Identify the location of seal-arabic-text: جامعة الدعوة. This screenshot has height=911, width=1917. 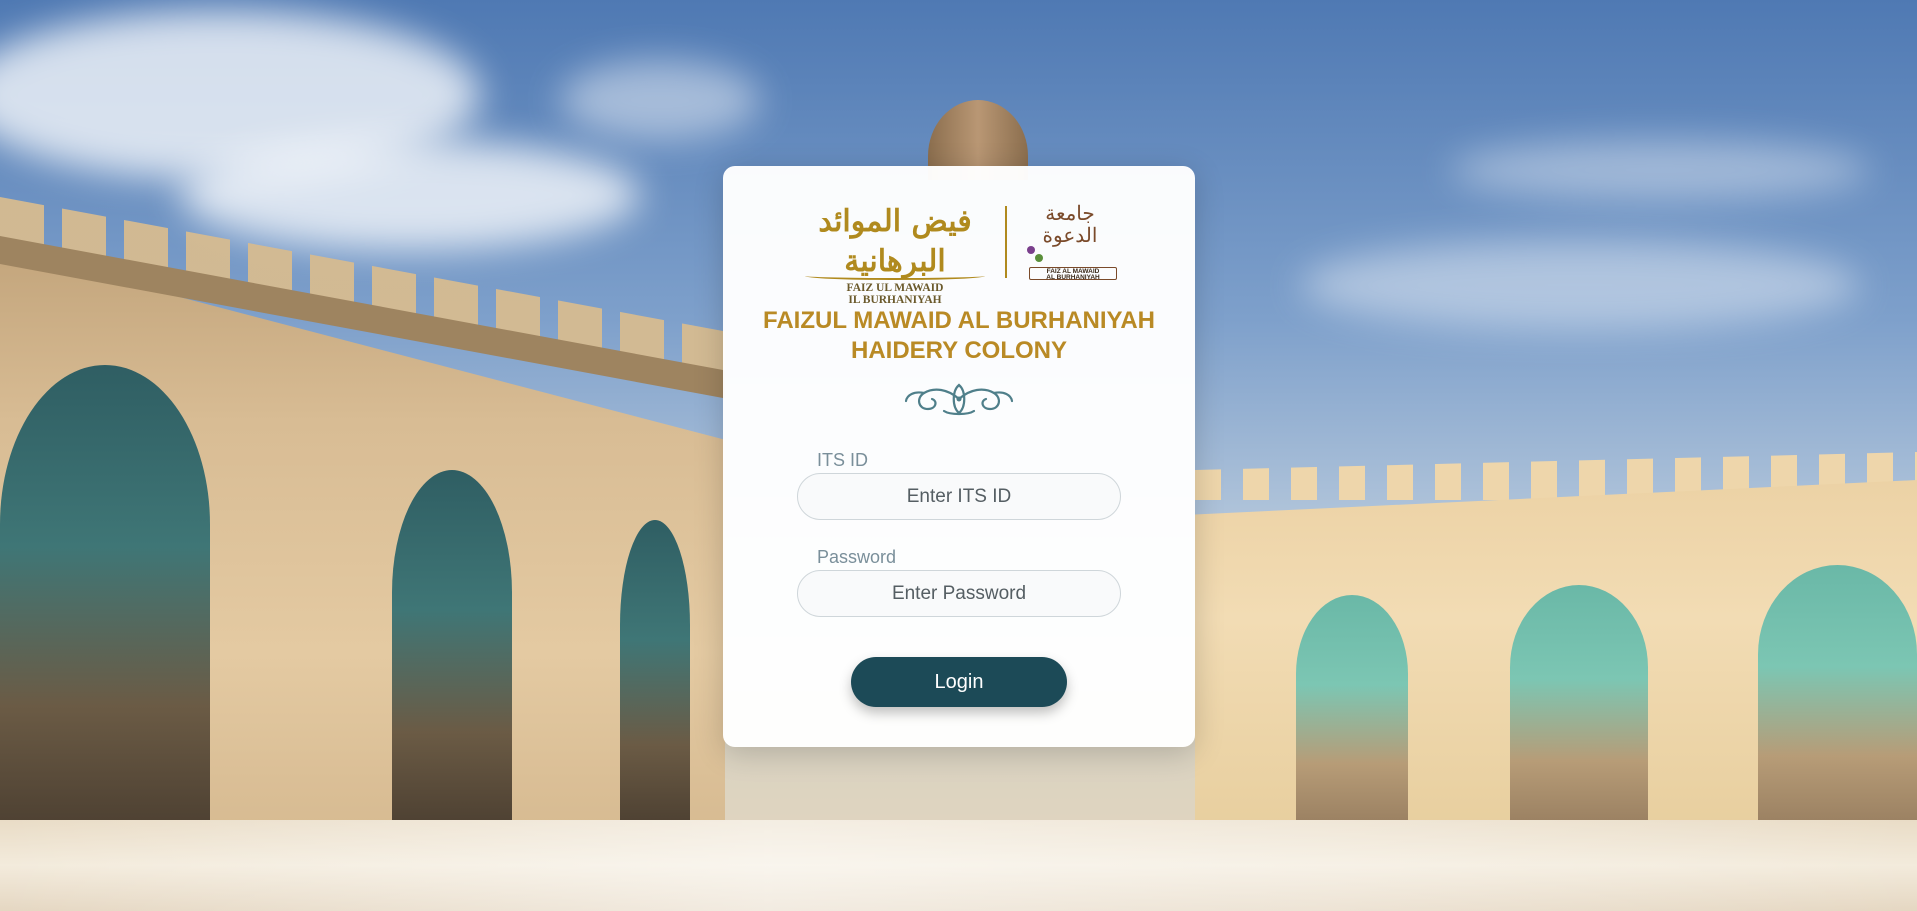
(1070, 224).